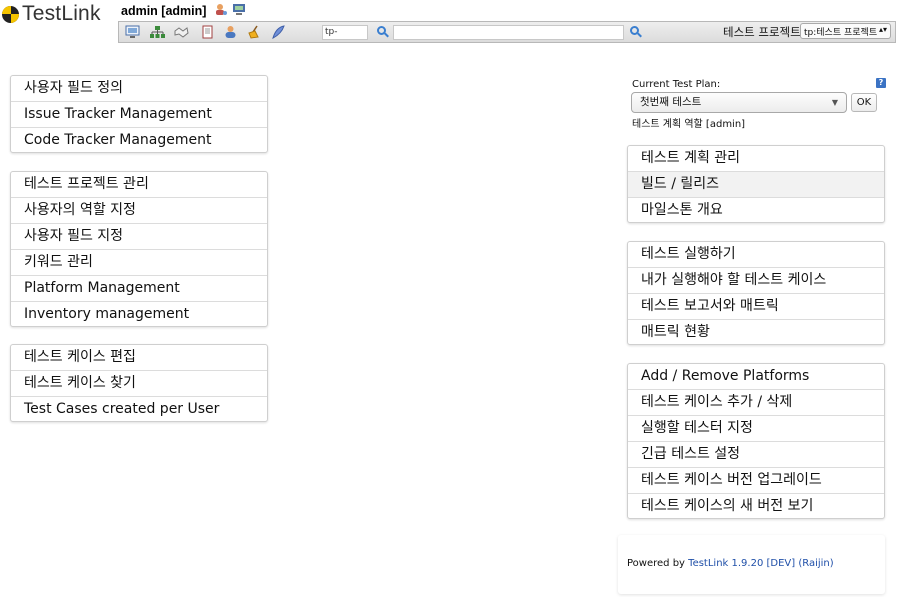  I want to click on menu-item-keyword-management: 키워드 관리, so click(139, 263).